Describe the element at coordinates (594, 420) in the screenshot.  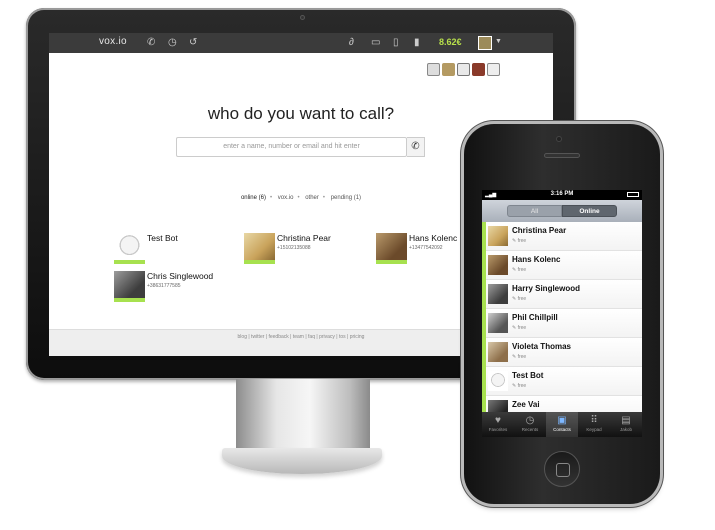
I see `keypad-icon: ⠿` at that location.